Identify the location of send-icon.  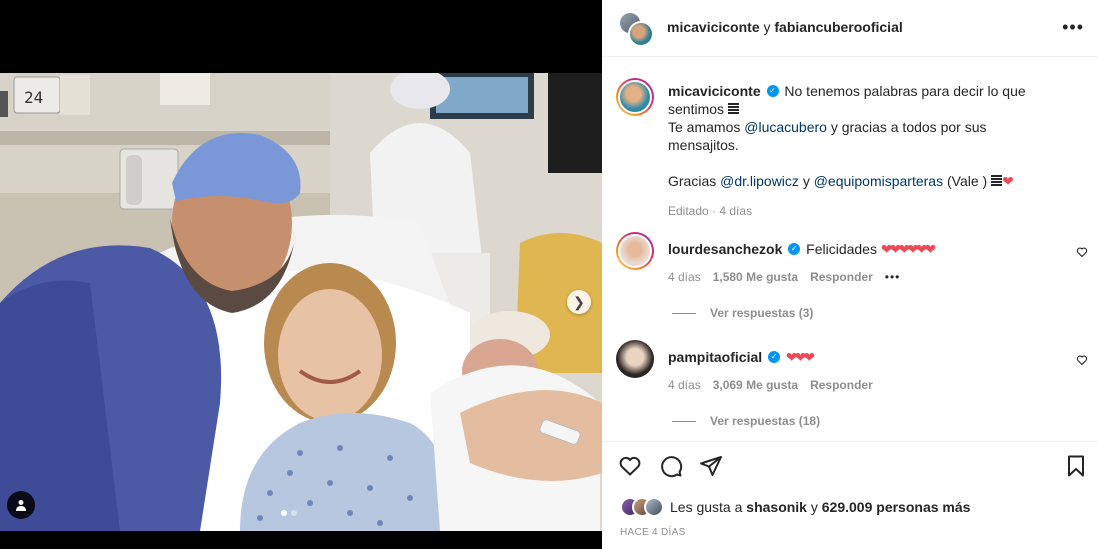
(711, 466).